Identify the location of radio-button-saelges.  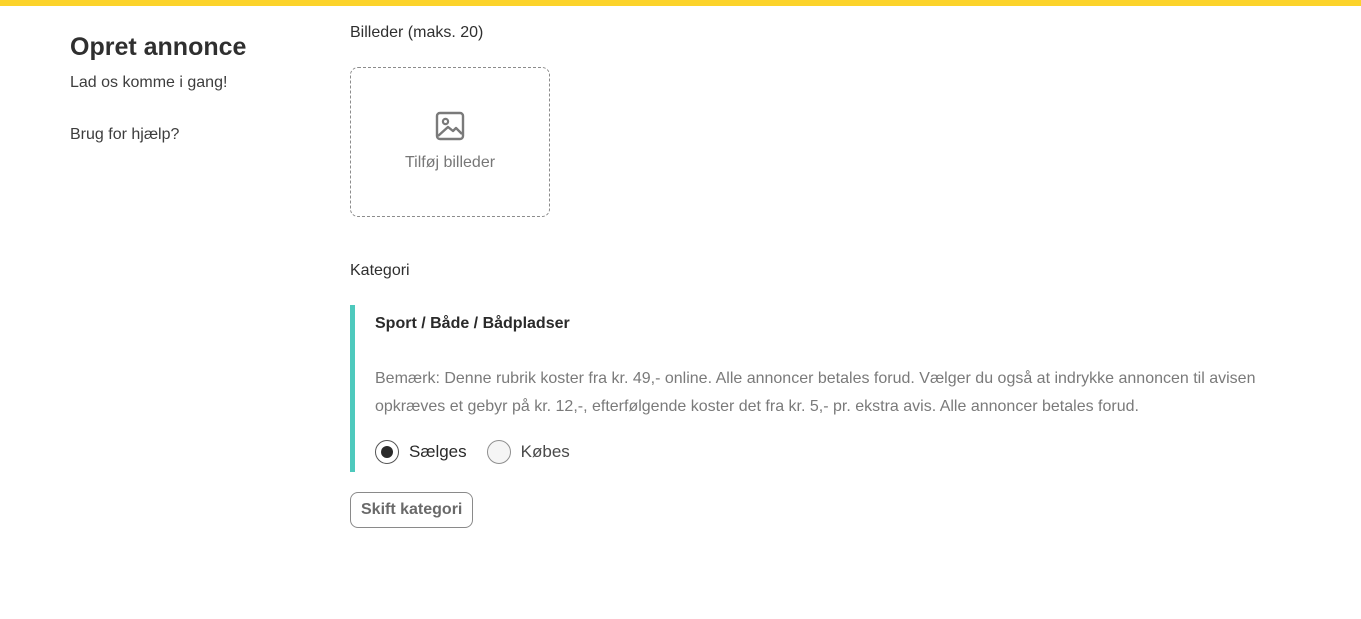
(387, 452).